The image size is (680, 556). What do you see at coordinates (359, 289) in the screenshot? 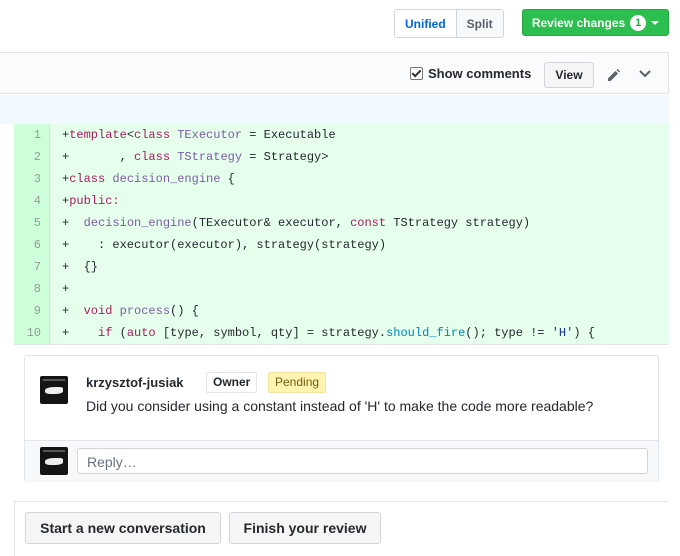
I see `line-code: +` at bounding box center [359, 289].